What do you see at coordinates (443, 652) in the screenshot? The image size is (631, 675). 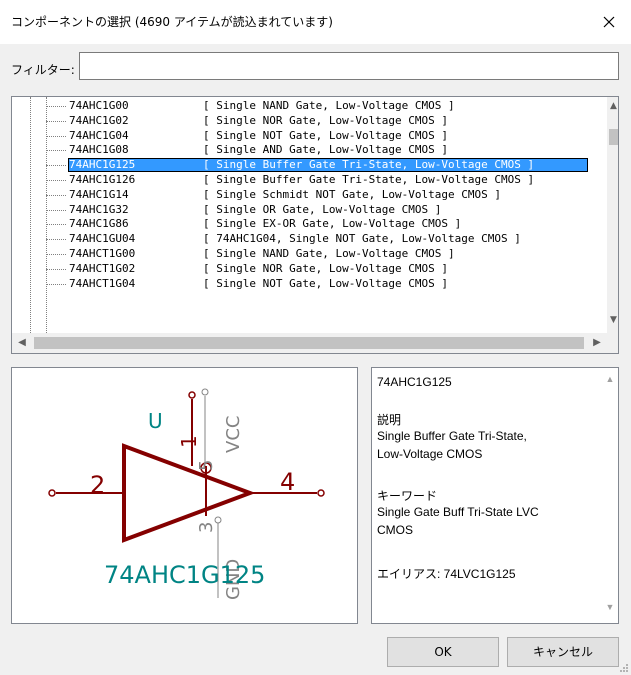 I see `ok-button: OK` at bounding box center [443, 652].